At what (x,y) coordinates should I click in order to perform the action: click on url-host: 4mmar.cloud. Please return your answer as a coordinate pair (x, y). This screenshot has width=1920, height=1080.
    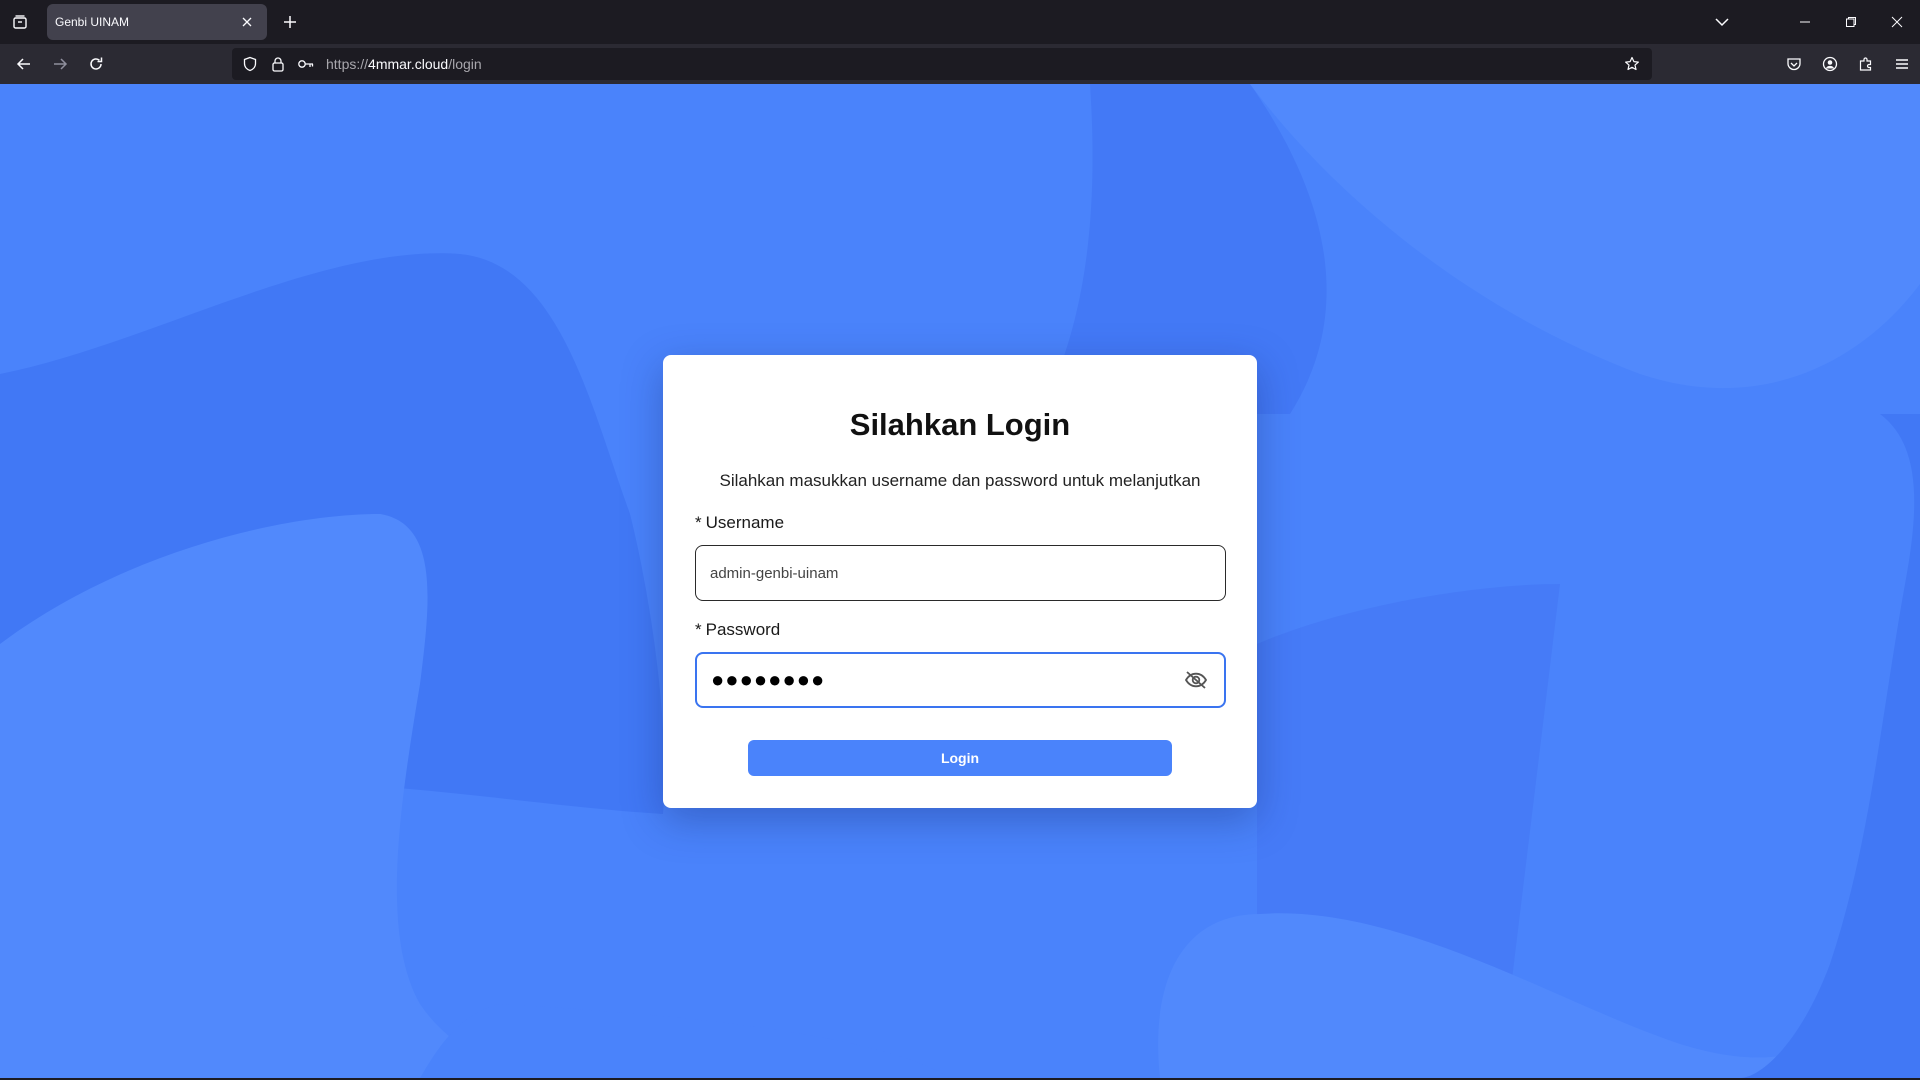
    Looking at the image, I should click on (408, 64).